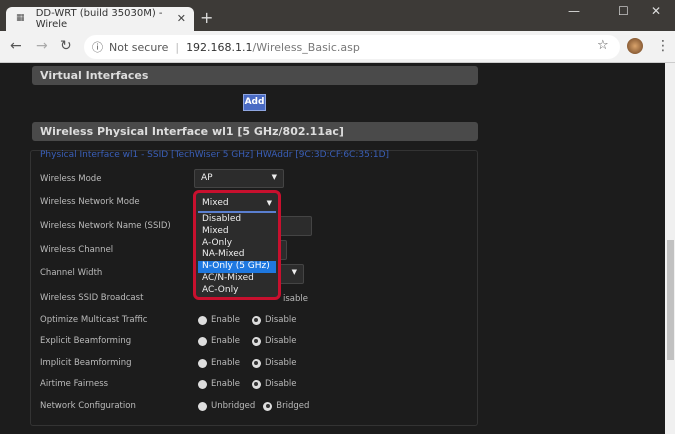 The height and width of the screenshot is (434, 675). Describe the element at coordinates (88, 406) in the screenshot. I see `setting-label: Network Configuration` at that location.